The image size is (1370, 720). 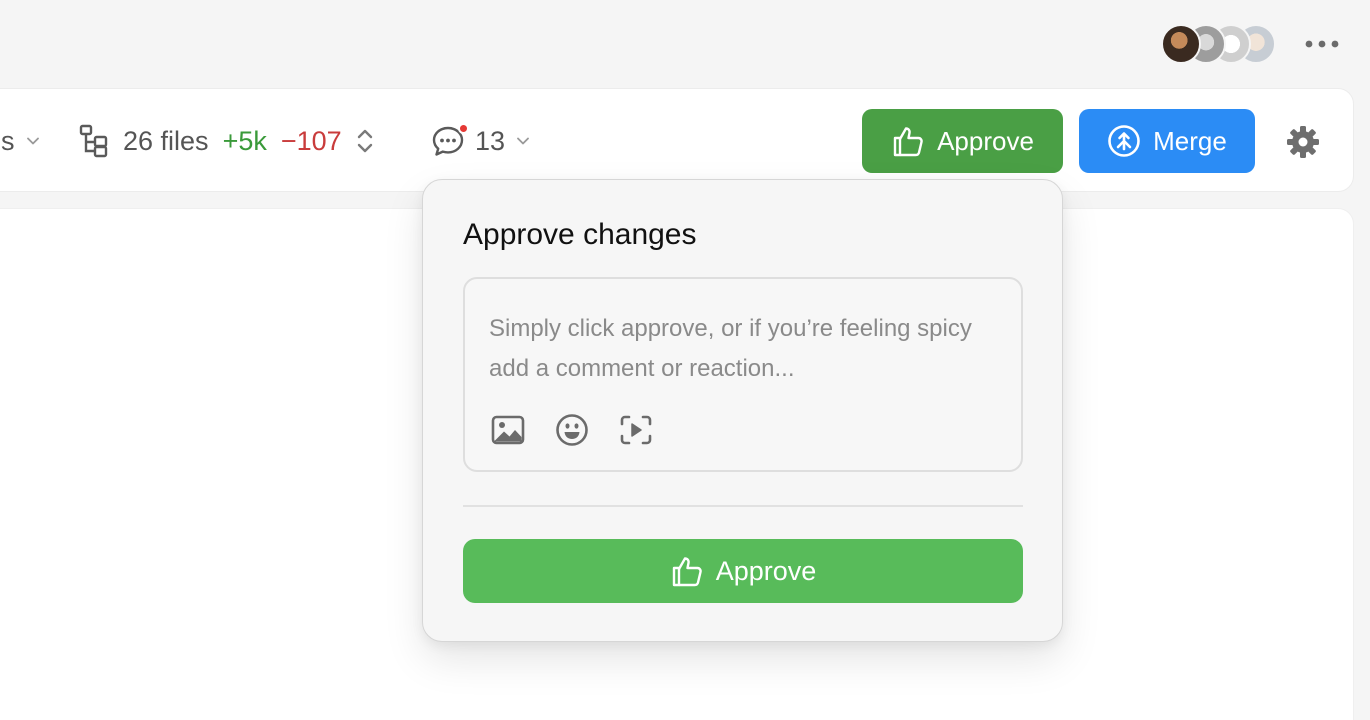 I want to click on expand-collapse-icon, so click(x=365, y=141).